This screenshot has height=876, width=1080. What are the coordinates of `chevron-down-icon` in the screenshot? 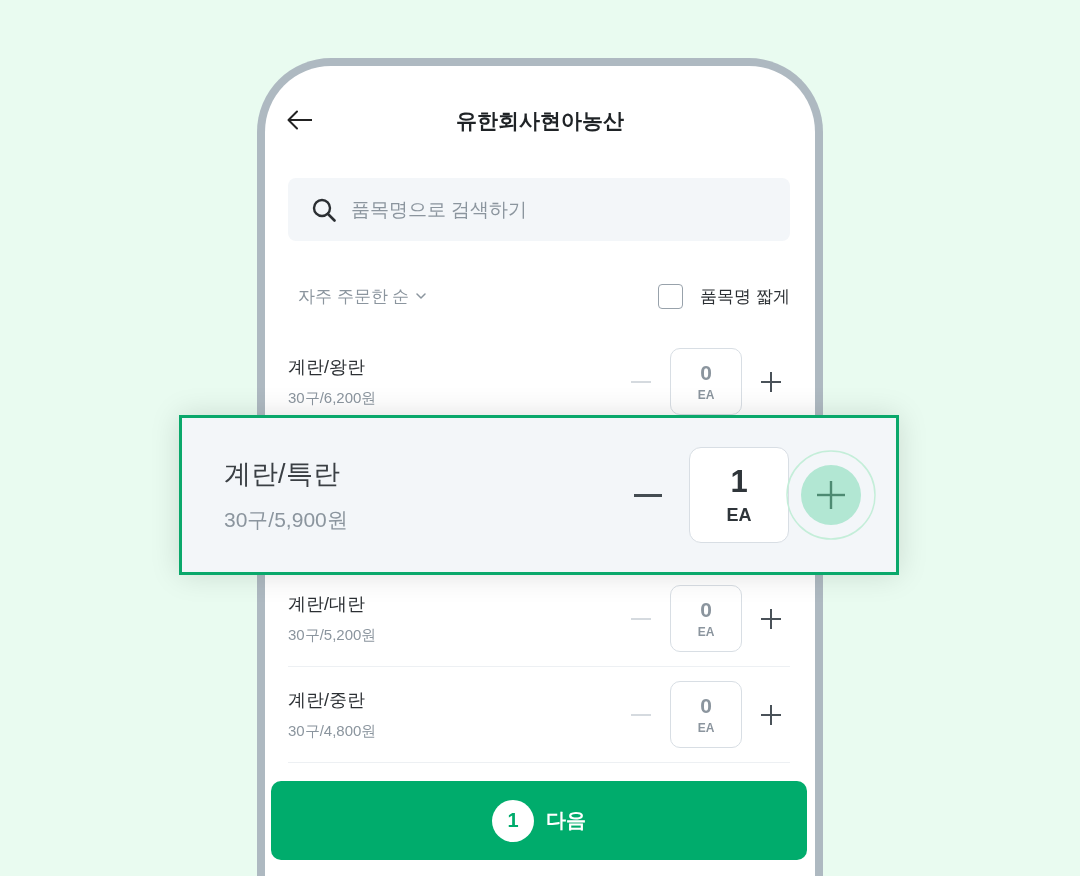 It's located at (421, 296).